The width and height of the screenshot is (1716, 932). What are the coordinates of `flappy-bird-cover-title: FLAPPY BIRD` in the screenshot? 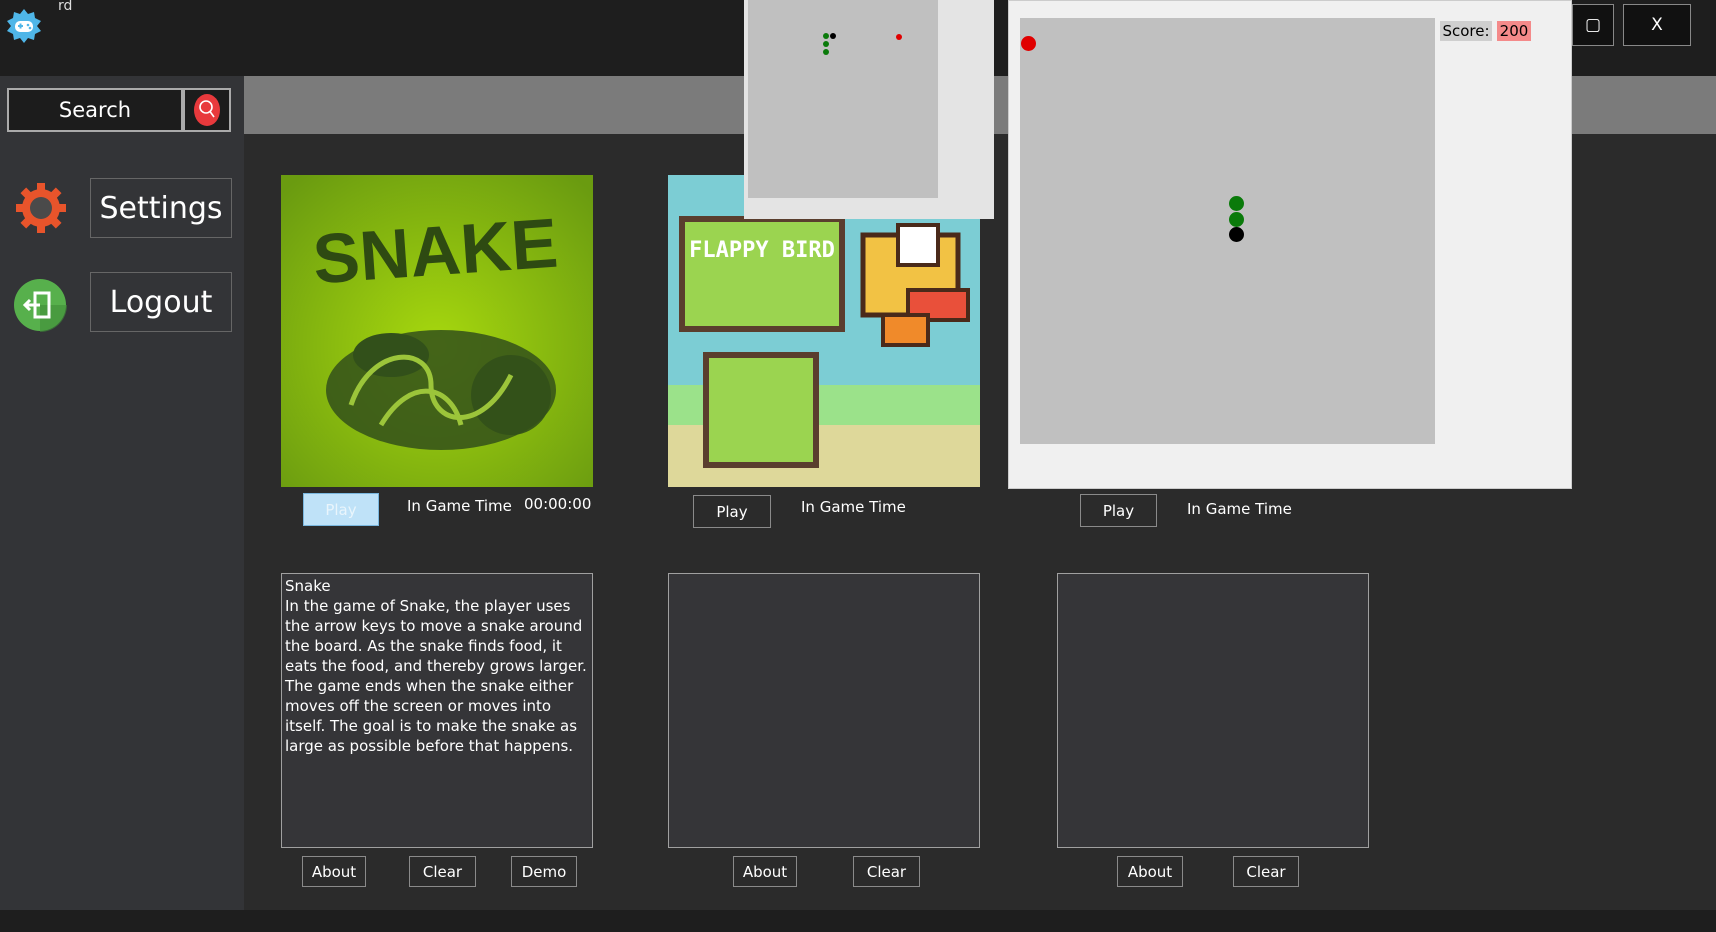 It's located at (762, 250).